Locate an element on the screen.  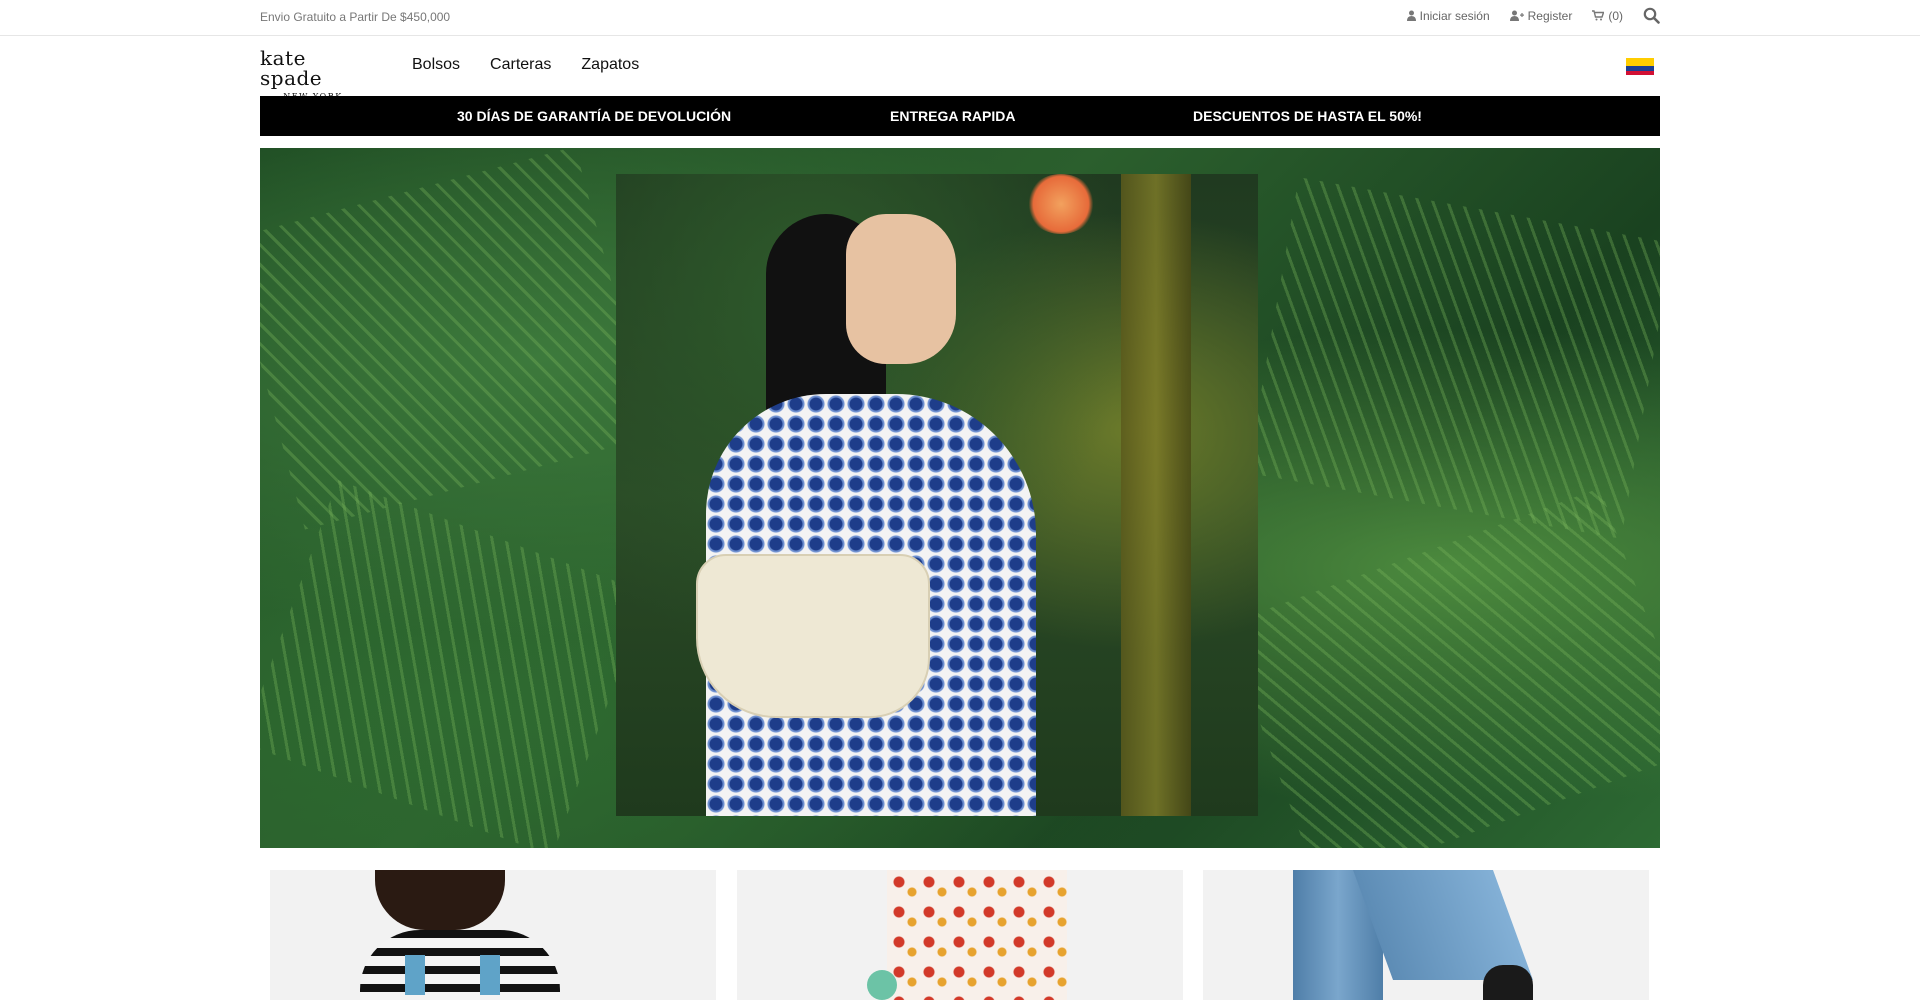
nav-item-bolsos: Bolsos is located at coordinates (436, 65).